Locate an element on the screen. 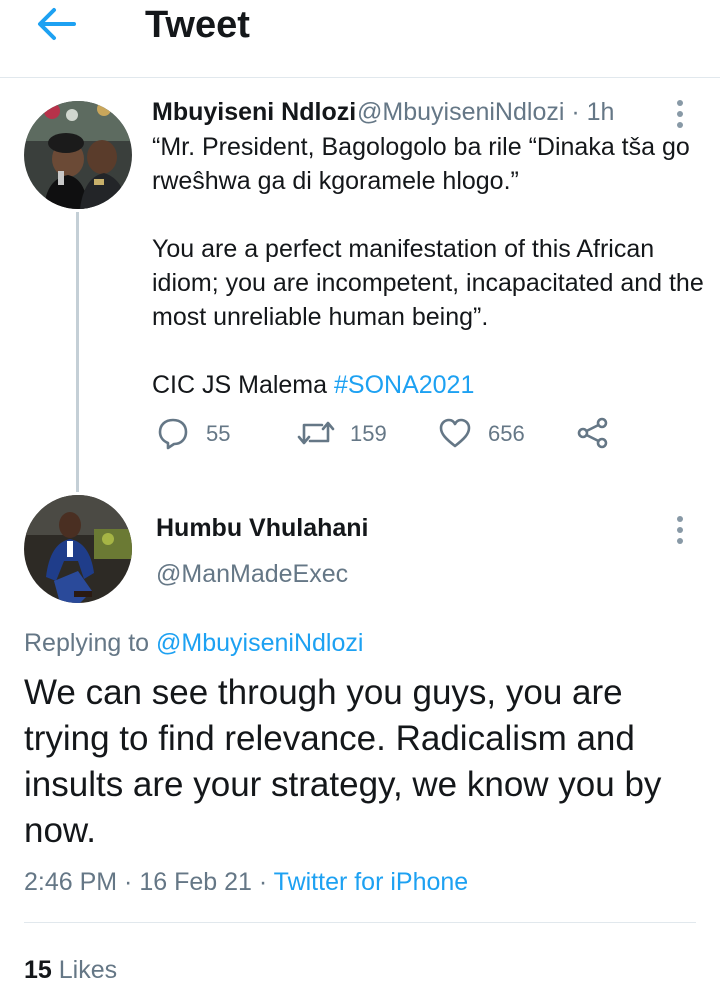  retweet-button: 159 is located at coordinates (351, 434).